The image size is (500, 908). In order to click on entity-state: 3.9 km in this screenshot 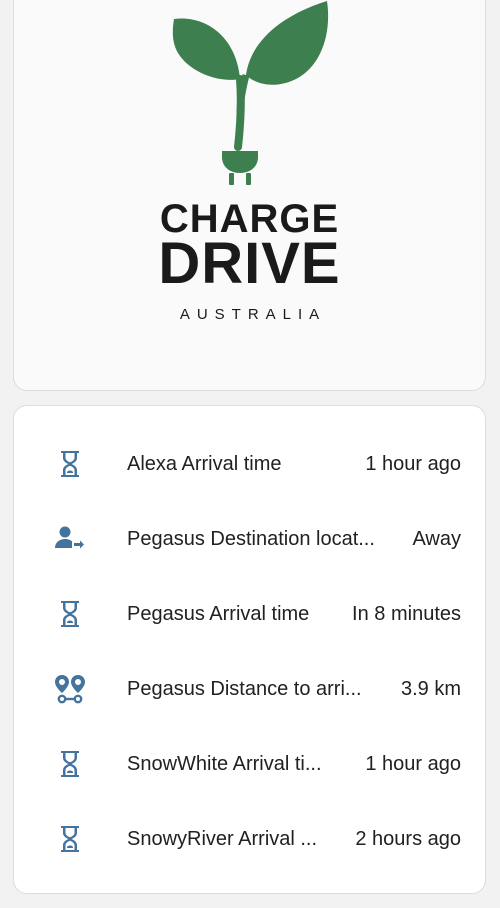, I will do `click(430, 689)`.